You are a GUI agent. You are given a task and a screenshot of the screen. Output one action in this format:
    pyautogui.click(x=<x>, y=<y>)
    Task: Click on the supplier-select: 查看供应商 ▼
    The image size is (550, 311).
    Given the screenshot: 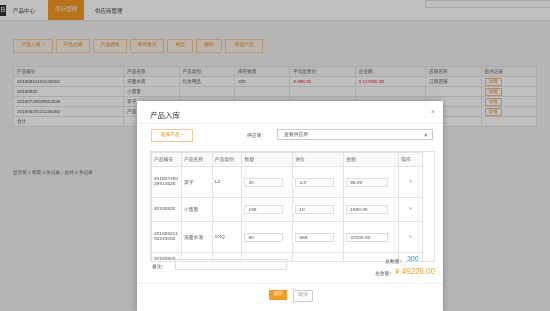 What is the action you would take?
    pyautogui.click(x=355, y=134)
    